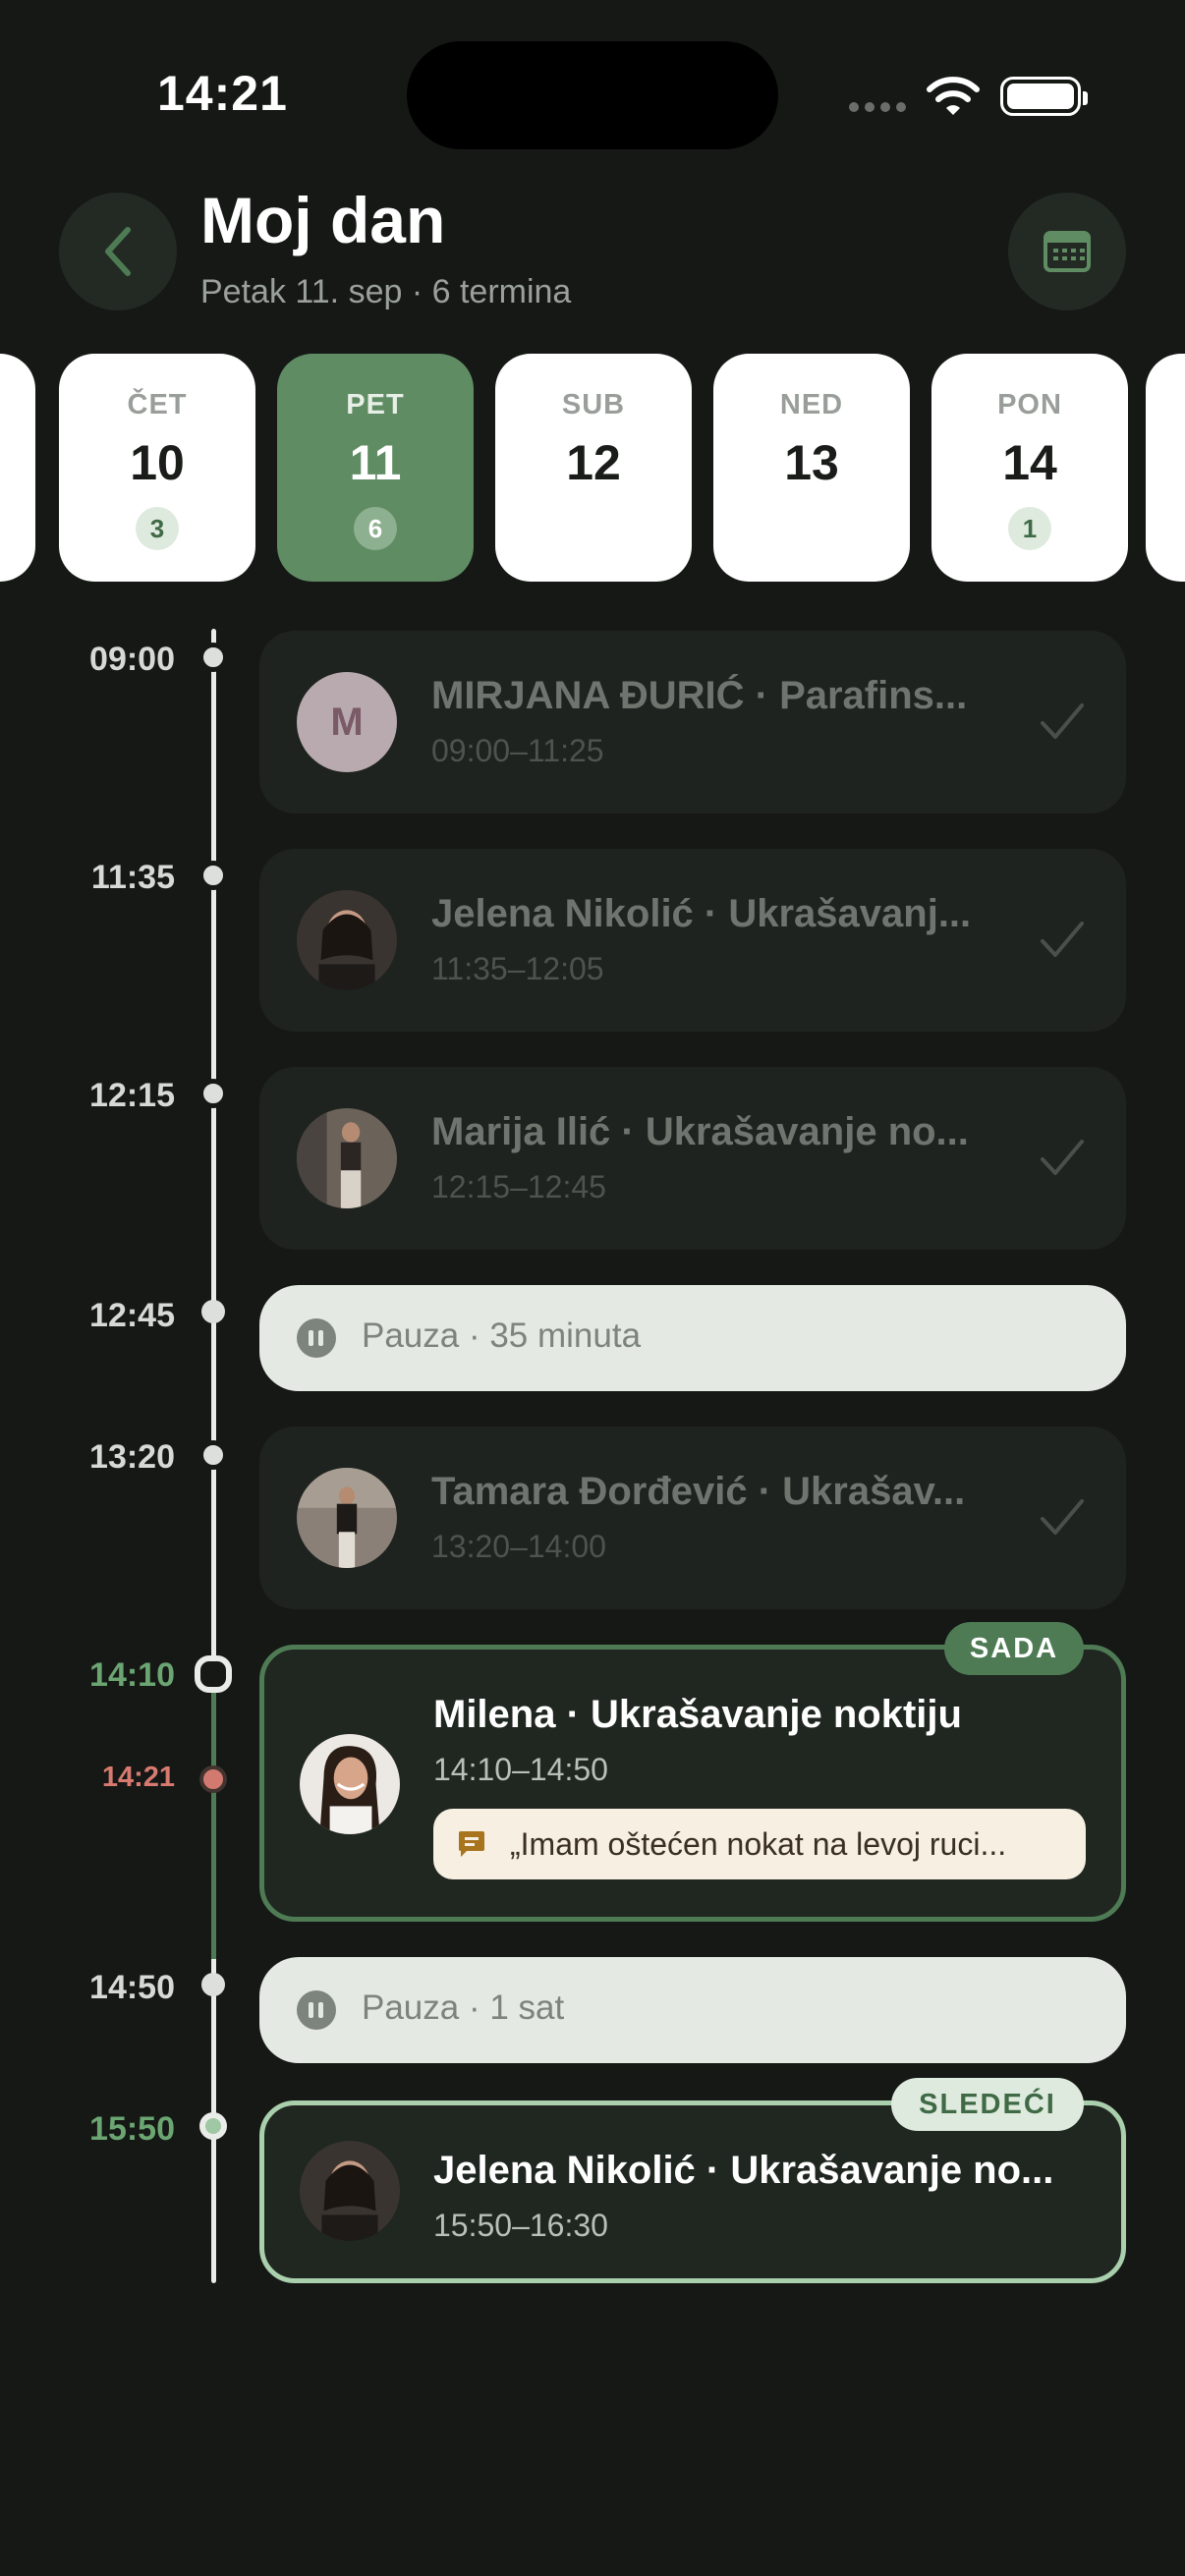 The height and width of the screenshot is (2576, 1185). Describe the element at coordinates (1030, 462) in the screenshot. I see `day-number: 14` at that location.